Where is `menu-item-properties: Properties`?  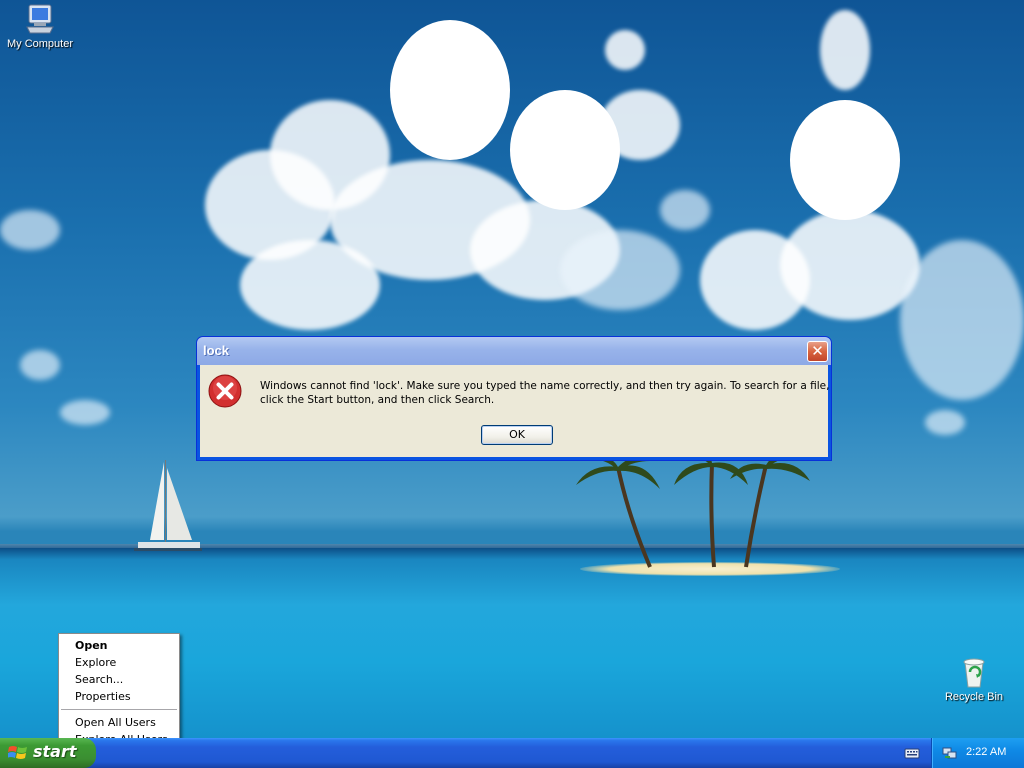
menu-item-properties: Properties is located at coordinates (119, 696).